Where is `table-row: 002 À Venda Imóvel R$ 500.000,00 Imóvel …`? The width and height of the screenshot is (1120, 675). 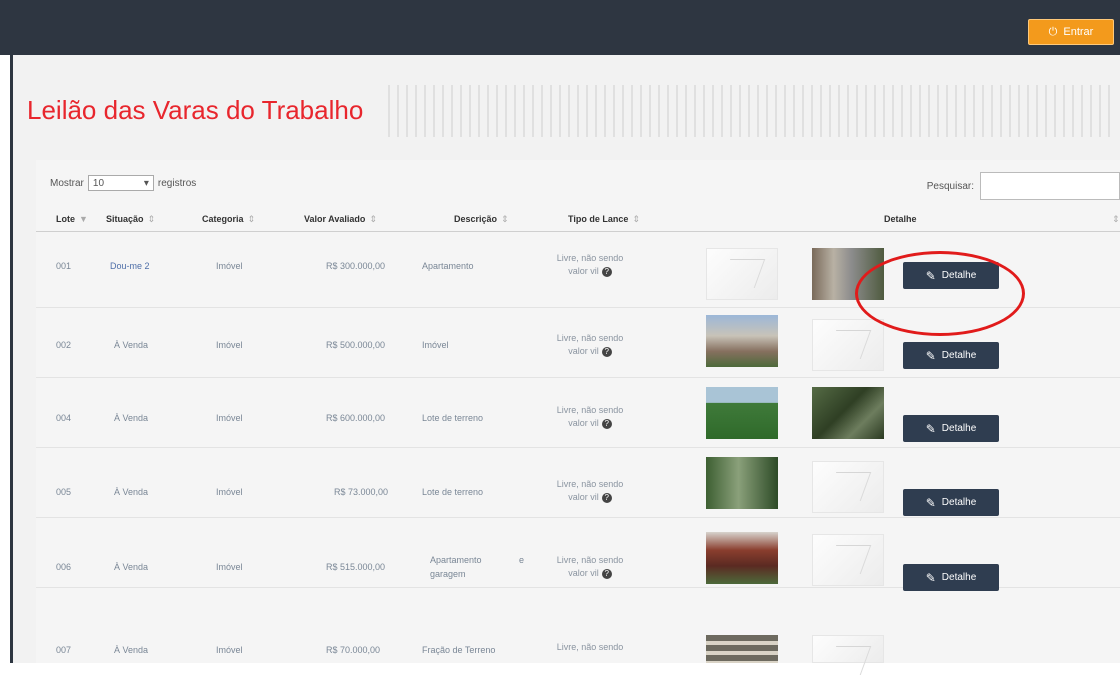 table-row: 002 À Venda Imóvel R$ 500.000,00 Imóvel … is located at coordinates (578, 342).